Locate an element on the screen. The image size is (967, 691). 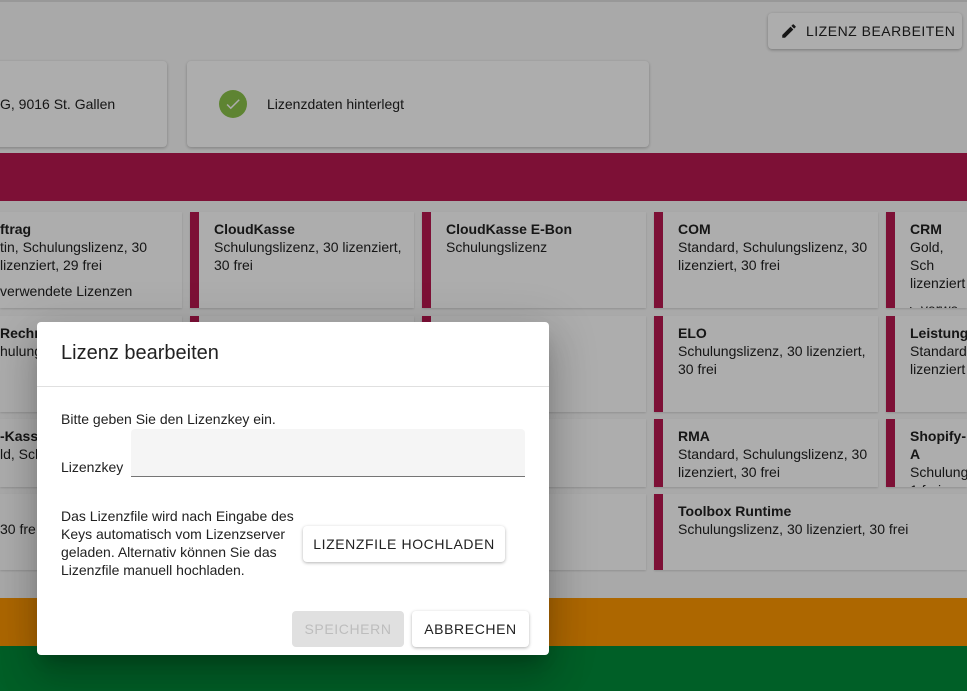
dialog-title: Lizenz bearbeiten is located at coordinates (140, 353).